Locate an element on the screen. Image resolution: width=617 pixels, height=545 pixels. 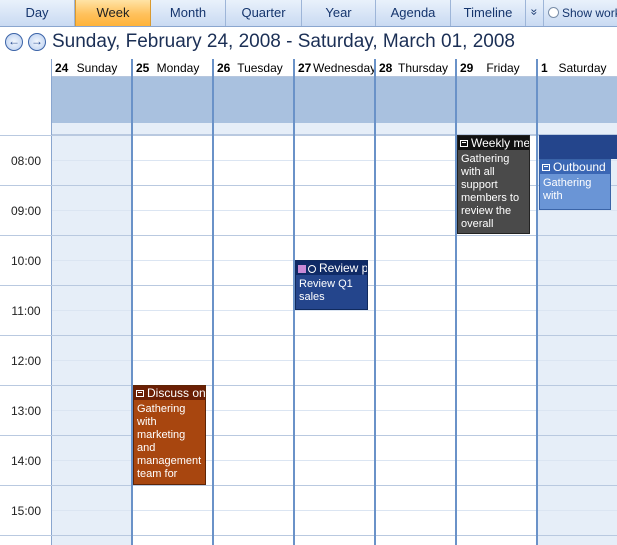
reminder-icon is located at coordinates (312, 269).